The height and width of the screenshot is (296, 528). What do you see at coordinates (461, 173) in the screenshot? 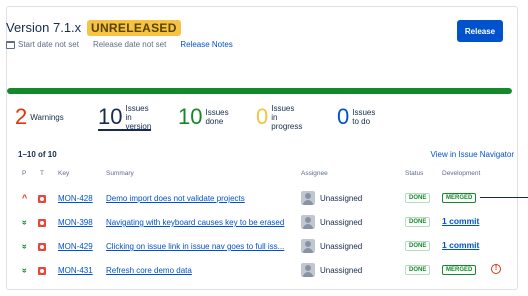
I see `col-development: Development` at bounding box center [461, 173].